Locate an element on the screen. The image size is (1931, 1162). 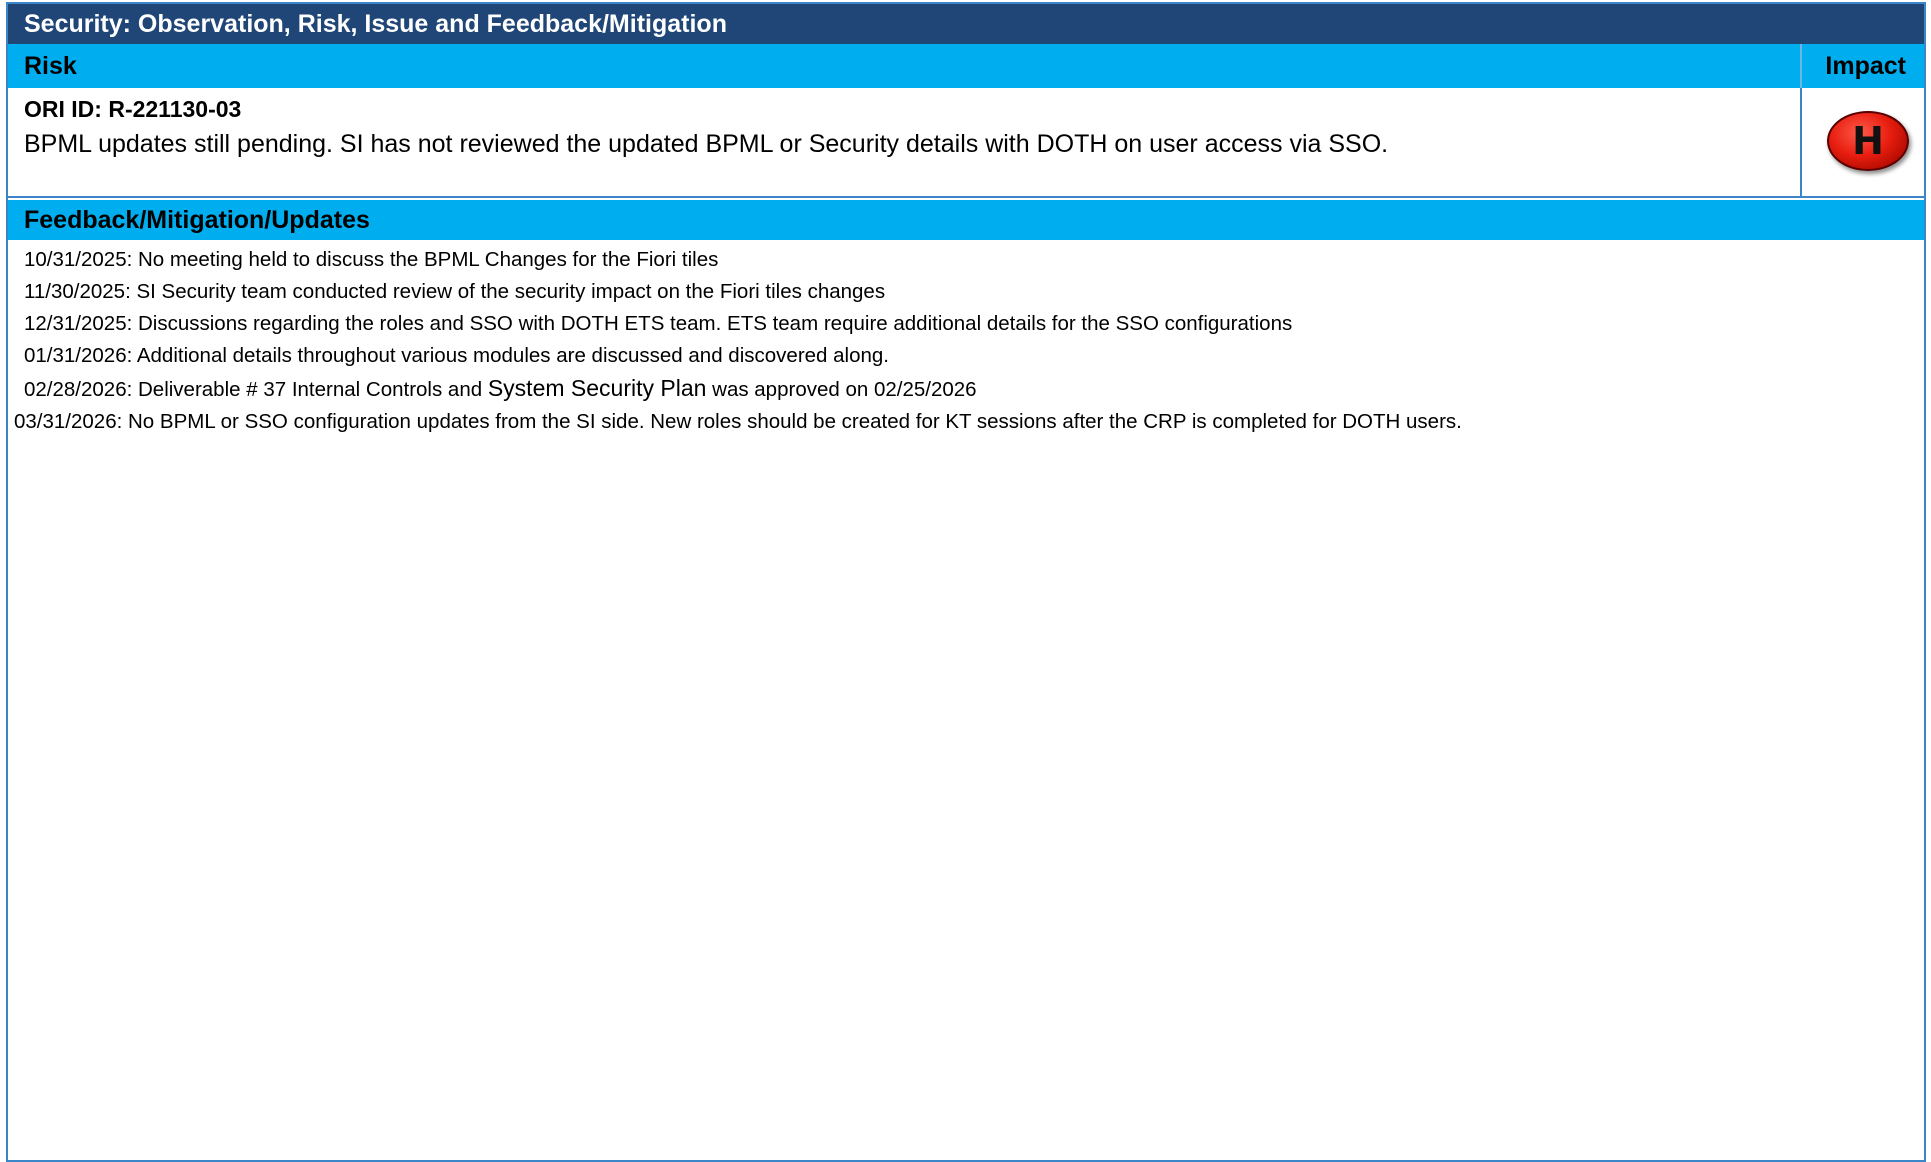
risk-header-row: Risk Impact is located at coordinates (966, 66).